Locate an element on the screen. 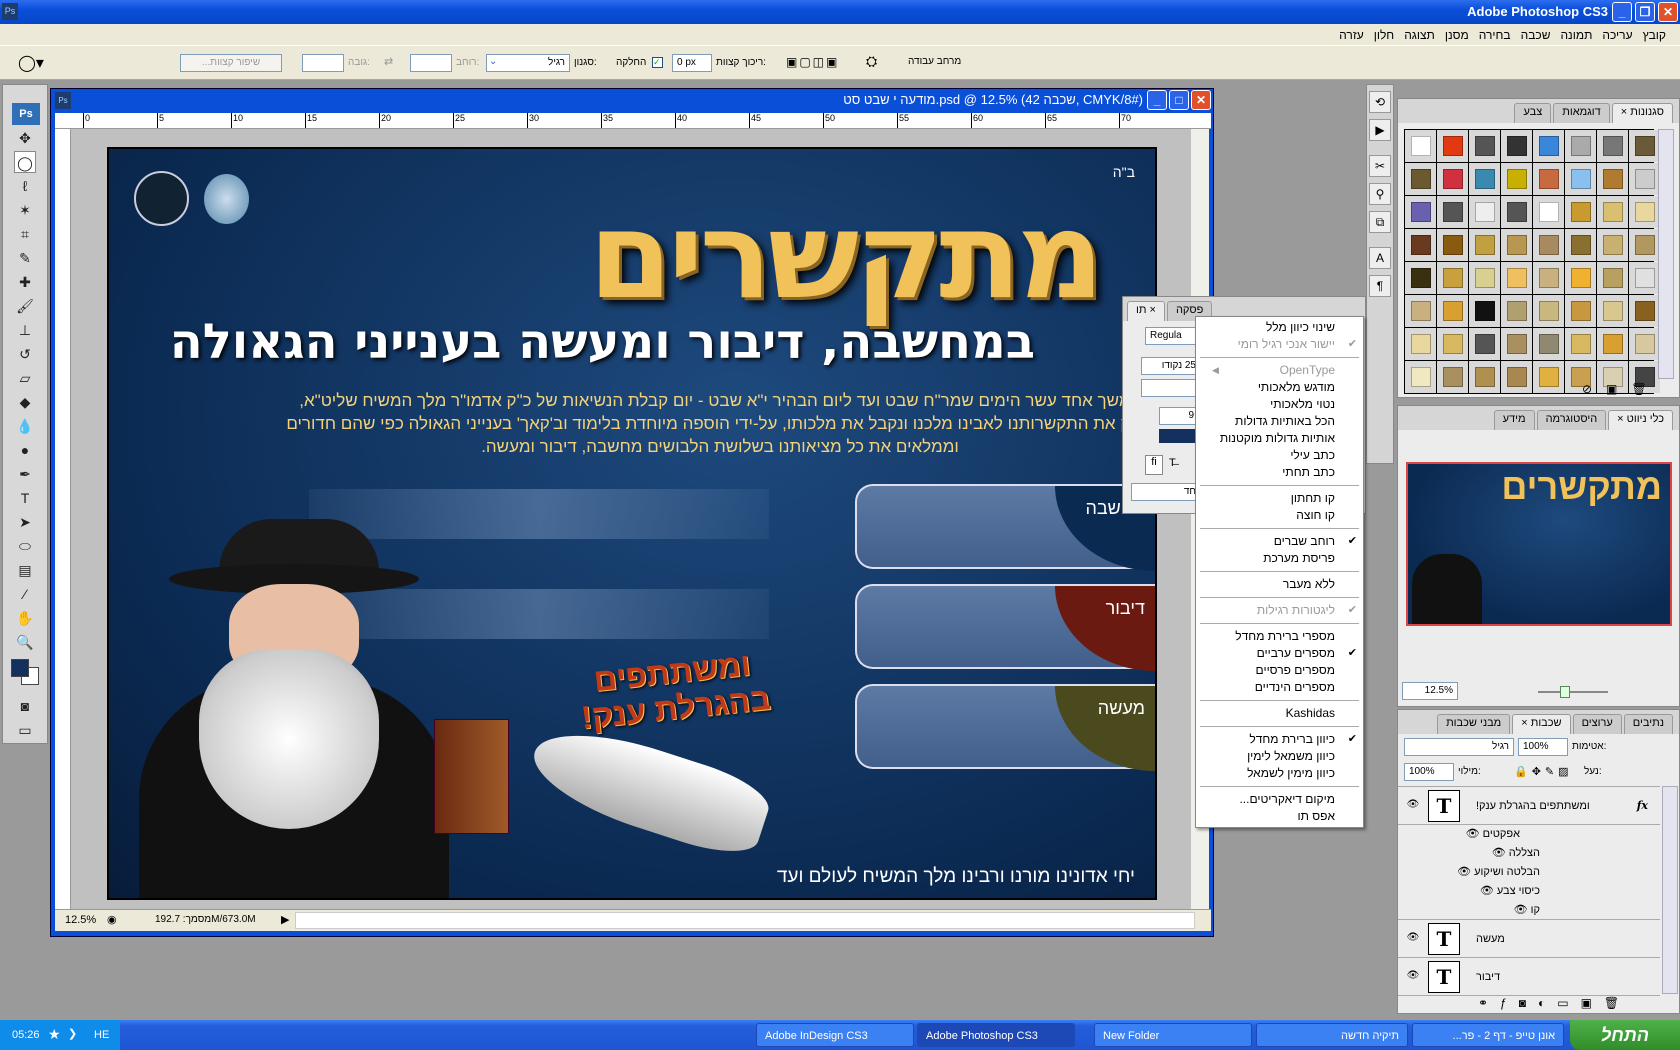 The image size is (1680, 1050). shape-tool-icon: ⬭ is located at coordinates (25, 546).